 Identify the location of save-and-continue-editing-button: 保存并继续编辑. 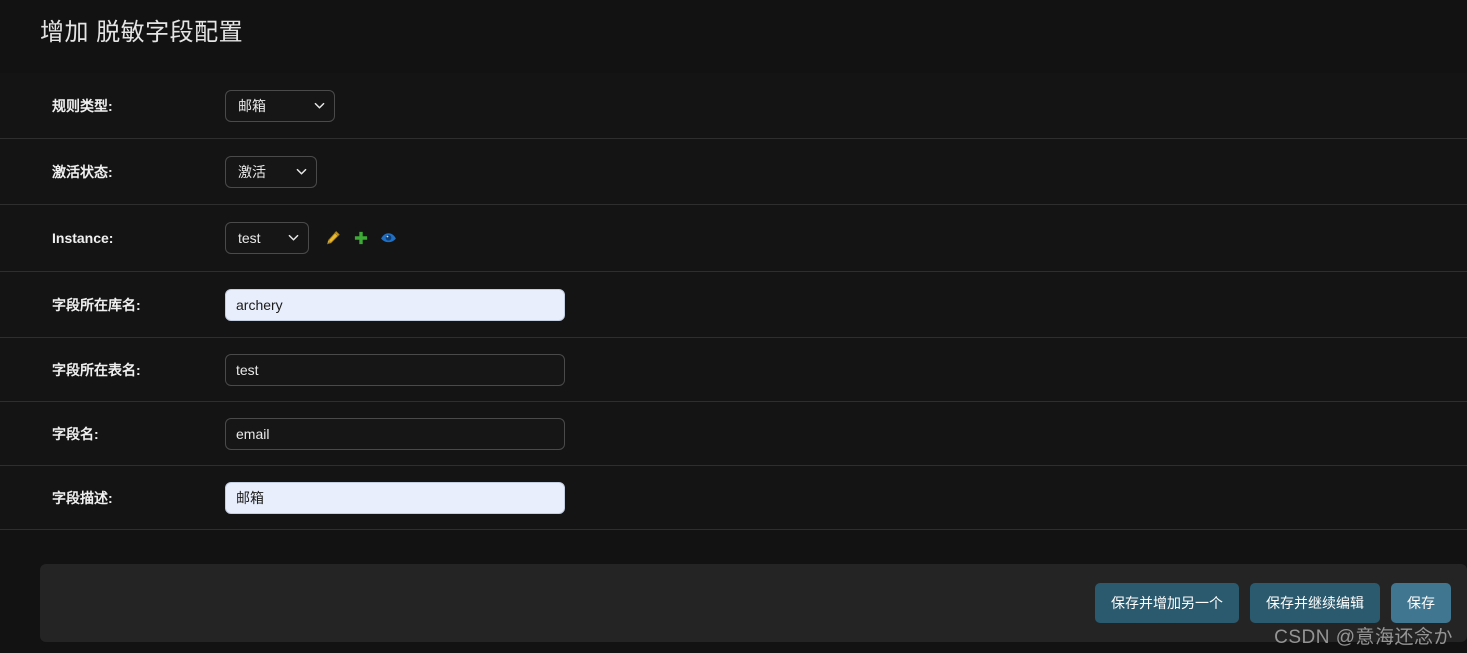
(1315, 603).